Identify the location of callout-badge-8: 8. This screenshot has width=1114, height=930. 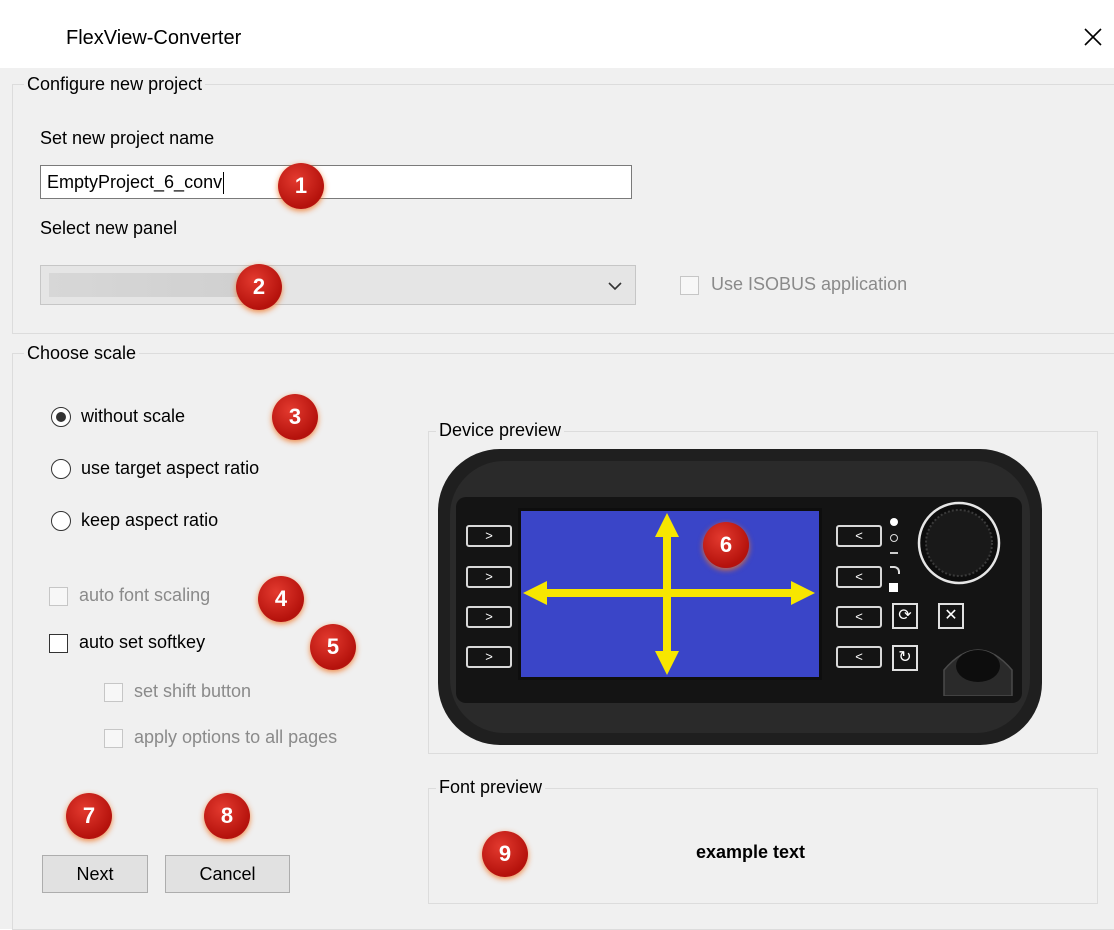
(227, 816).